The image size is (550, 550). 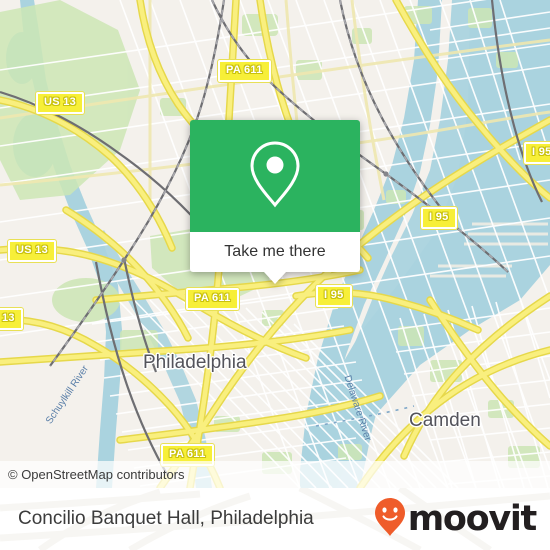 What do you see at coordinates (244, 71) in the screenshot?
I see `route-shield-pa-611-north: PA 611` at bounding box center [244, 71].